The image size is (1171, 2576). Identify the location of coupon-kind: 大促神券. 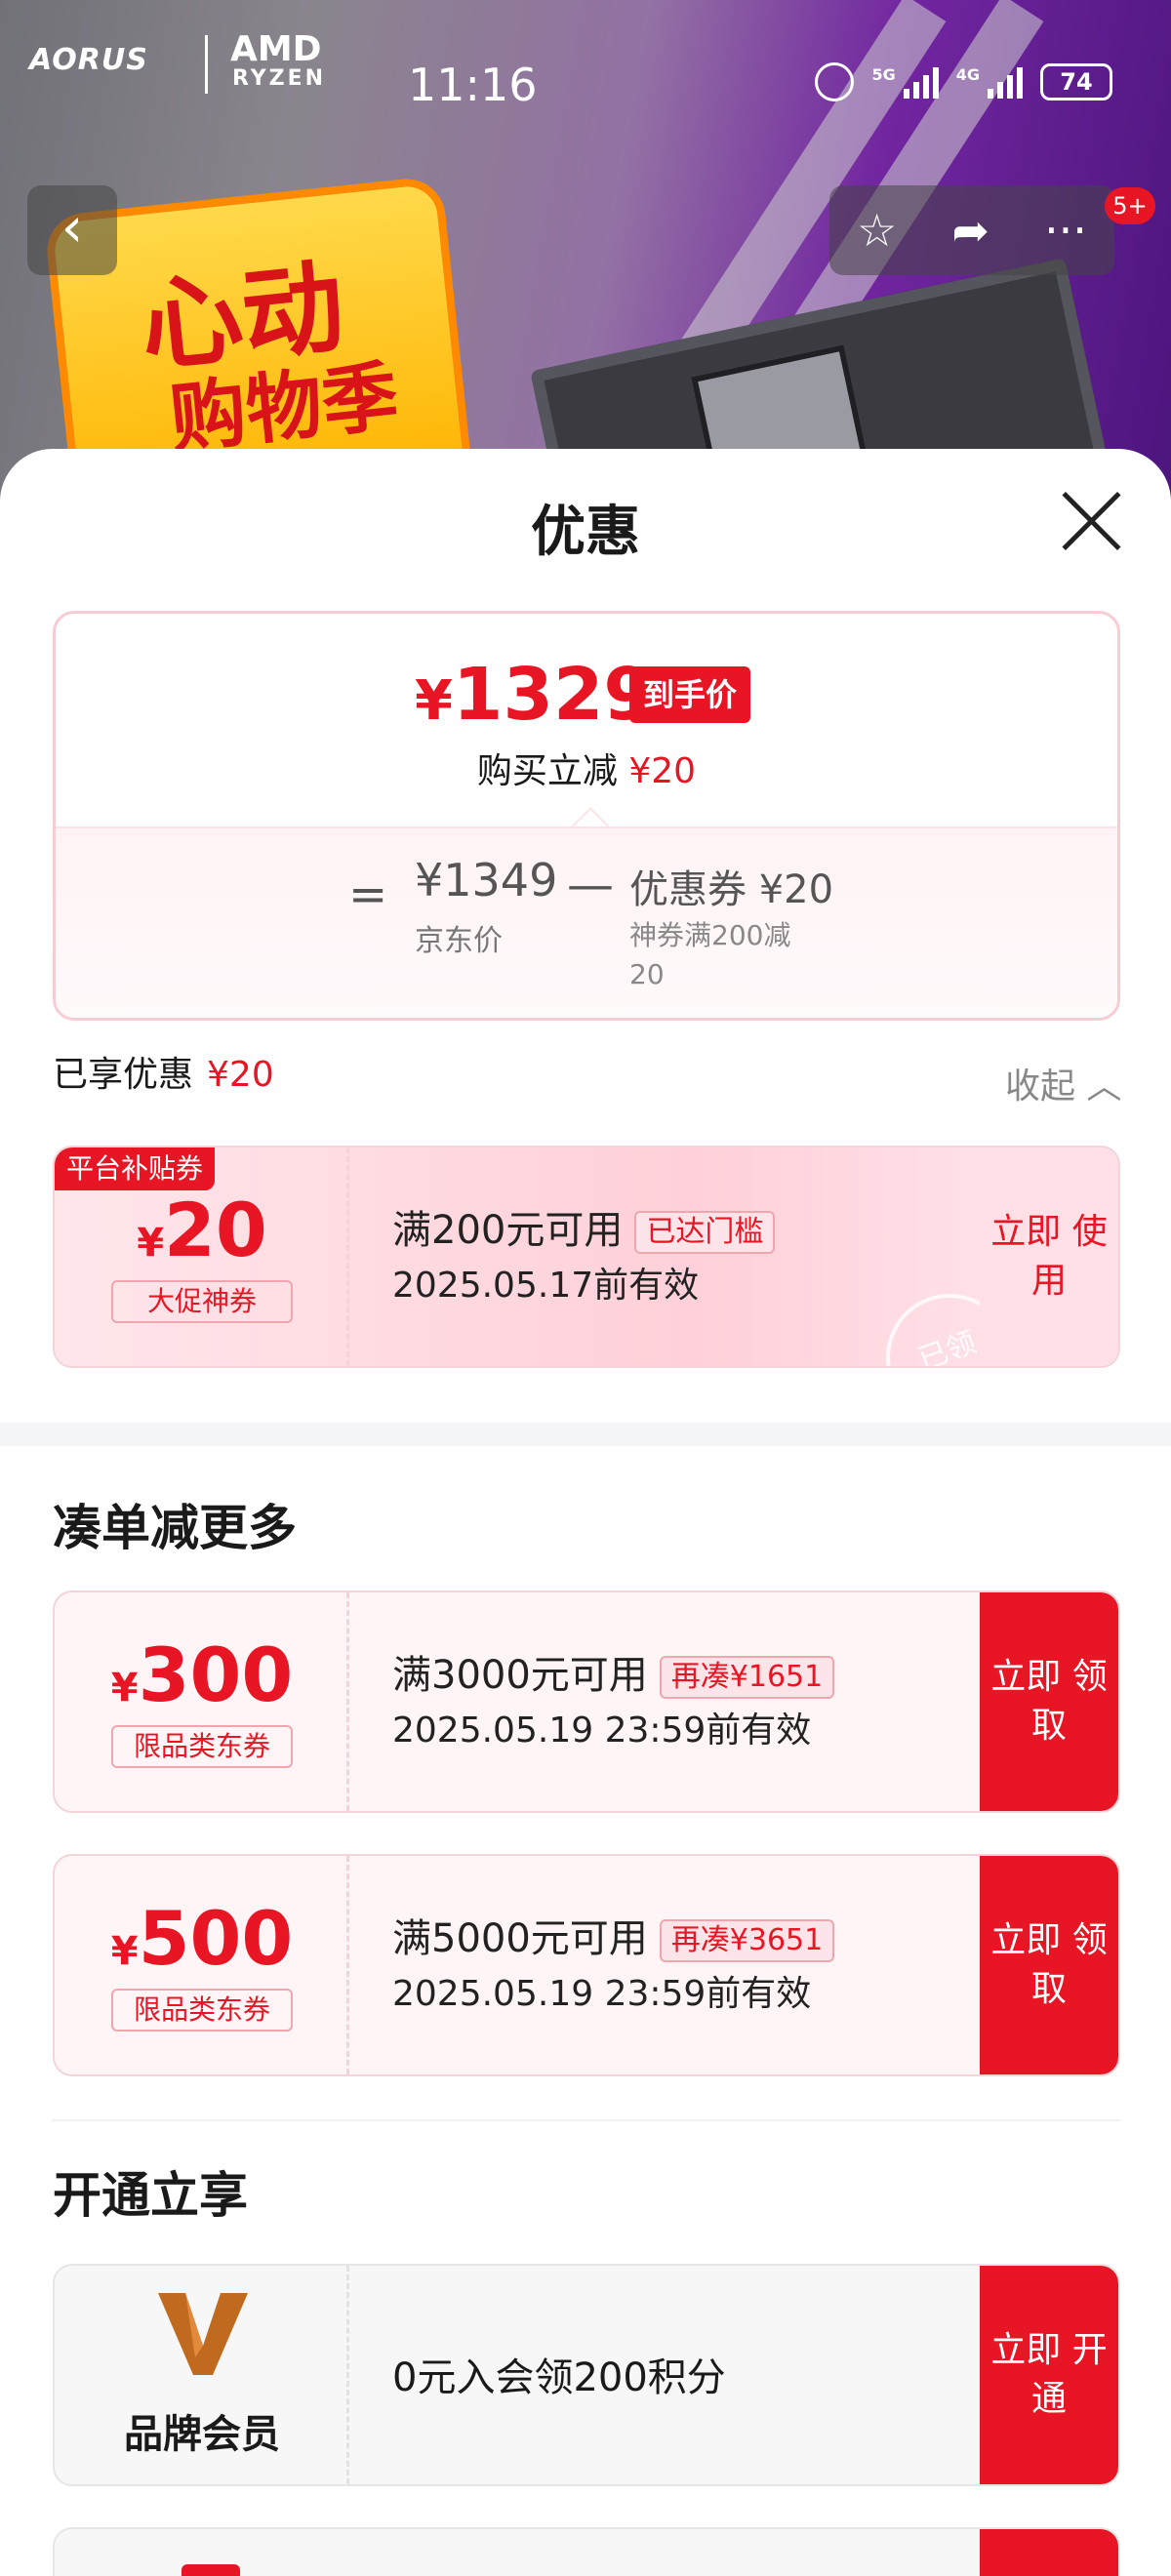
(202, 1301).